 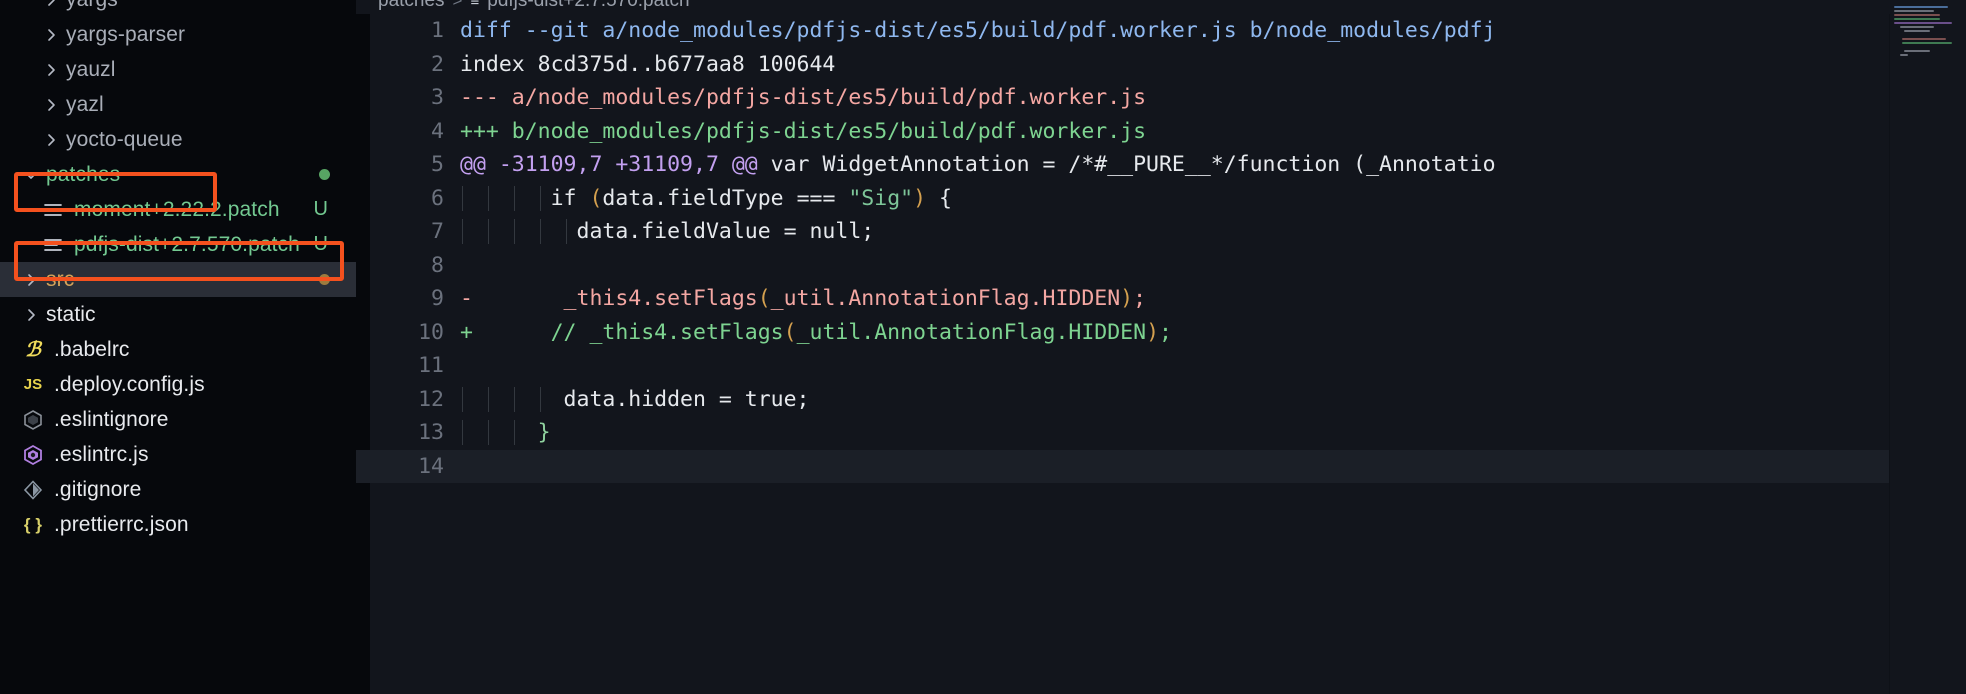 What do you see at coordinates (178, 34) in the screenshot?
I see `tree-item-yargs-parser: yargs-parser` at bounding box center [178, 34].